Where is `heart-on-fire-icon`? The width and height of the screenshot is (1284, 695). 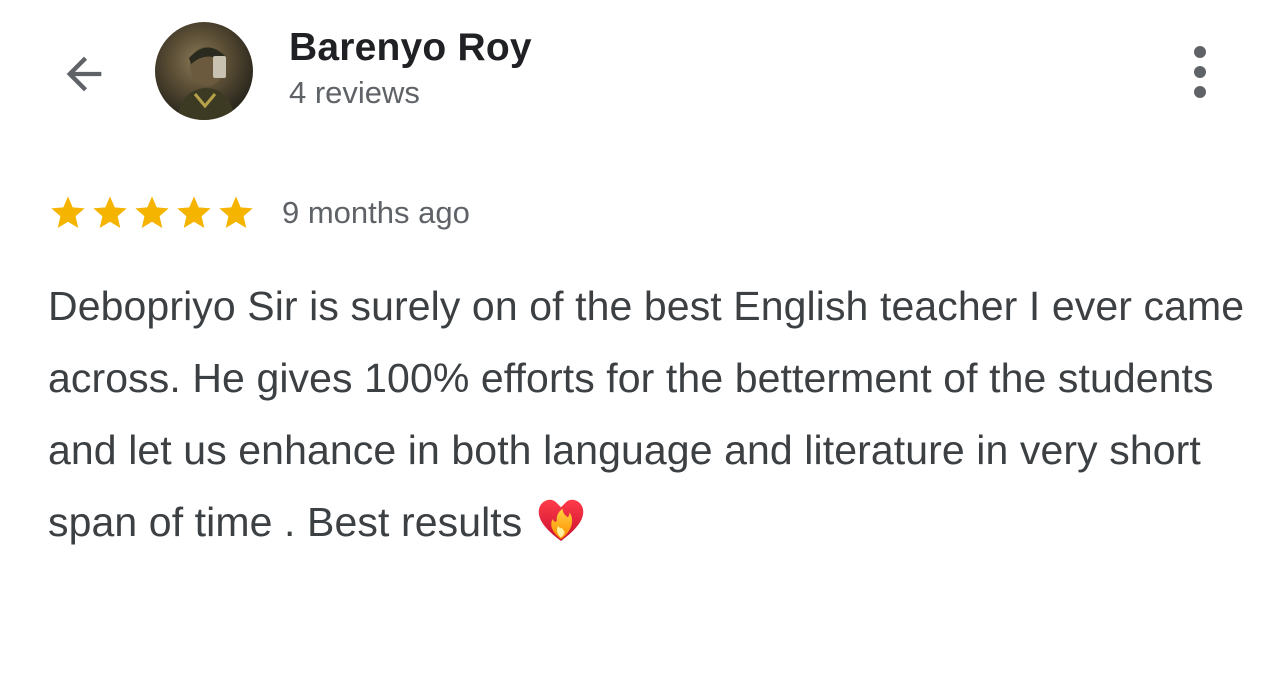 heart-on-fire-icon is located at coordinates (561, 520).